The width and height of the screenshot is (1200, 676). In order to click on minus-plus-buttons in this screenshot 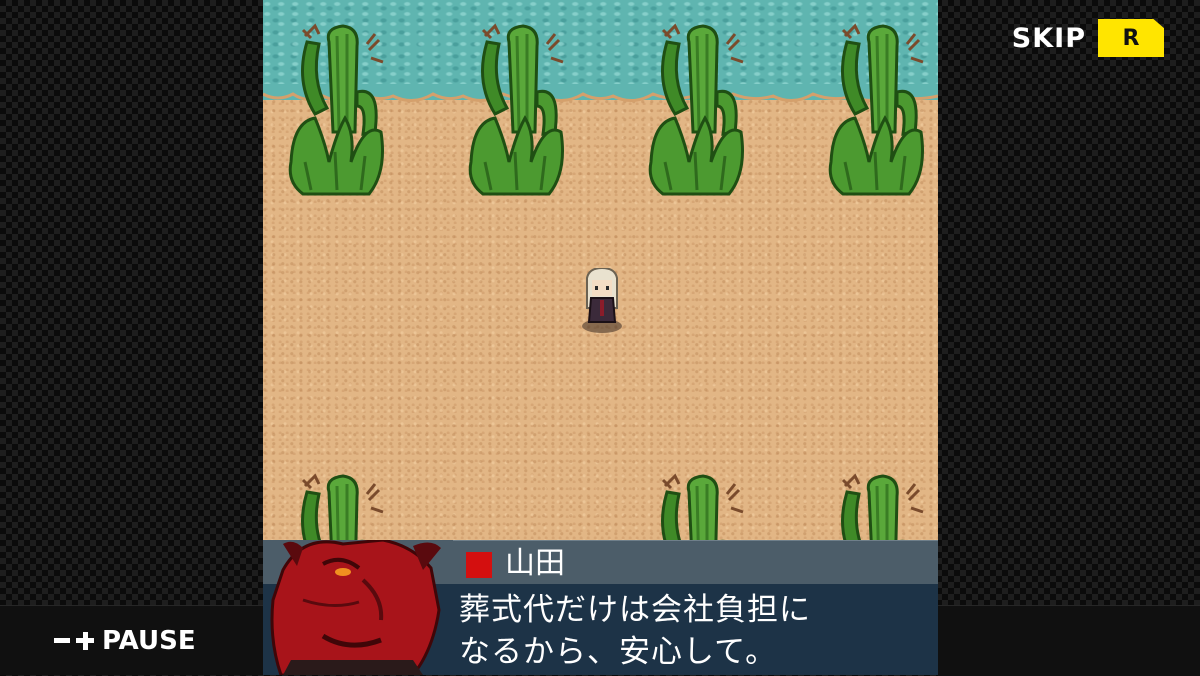, I will do `click(74, 640)`.